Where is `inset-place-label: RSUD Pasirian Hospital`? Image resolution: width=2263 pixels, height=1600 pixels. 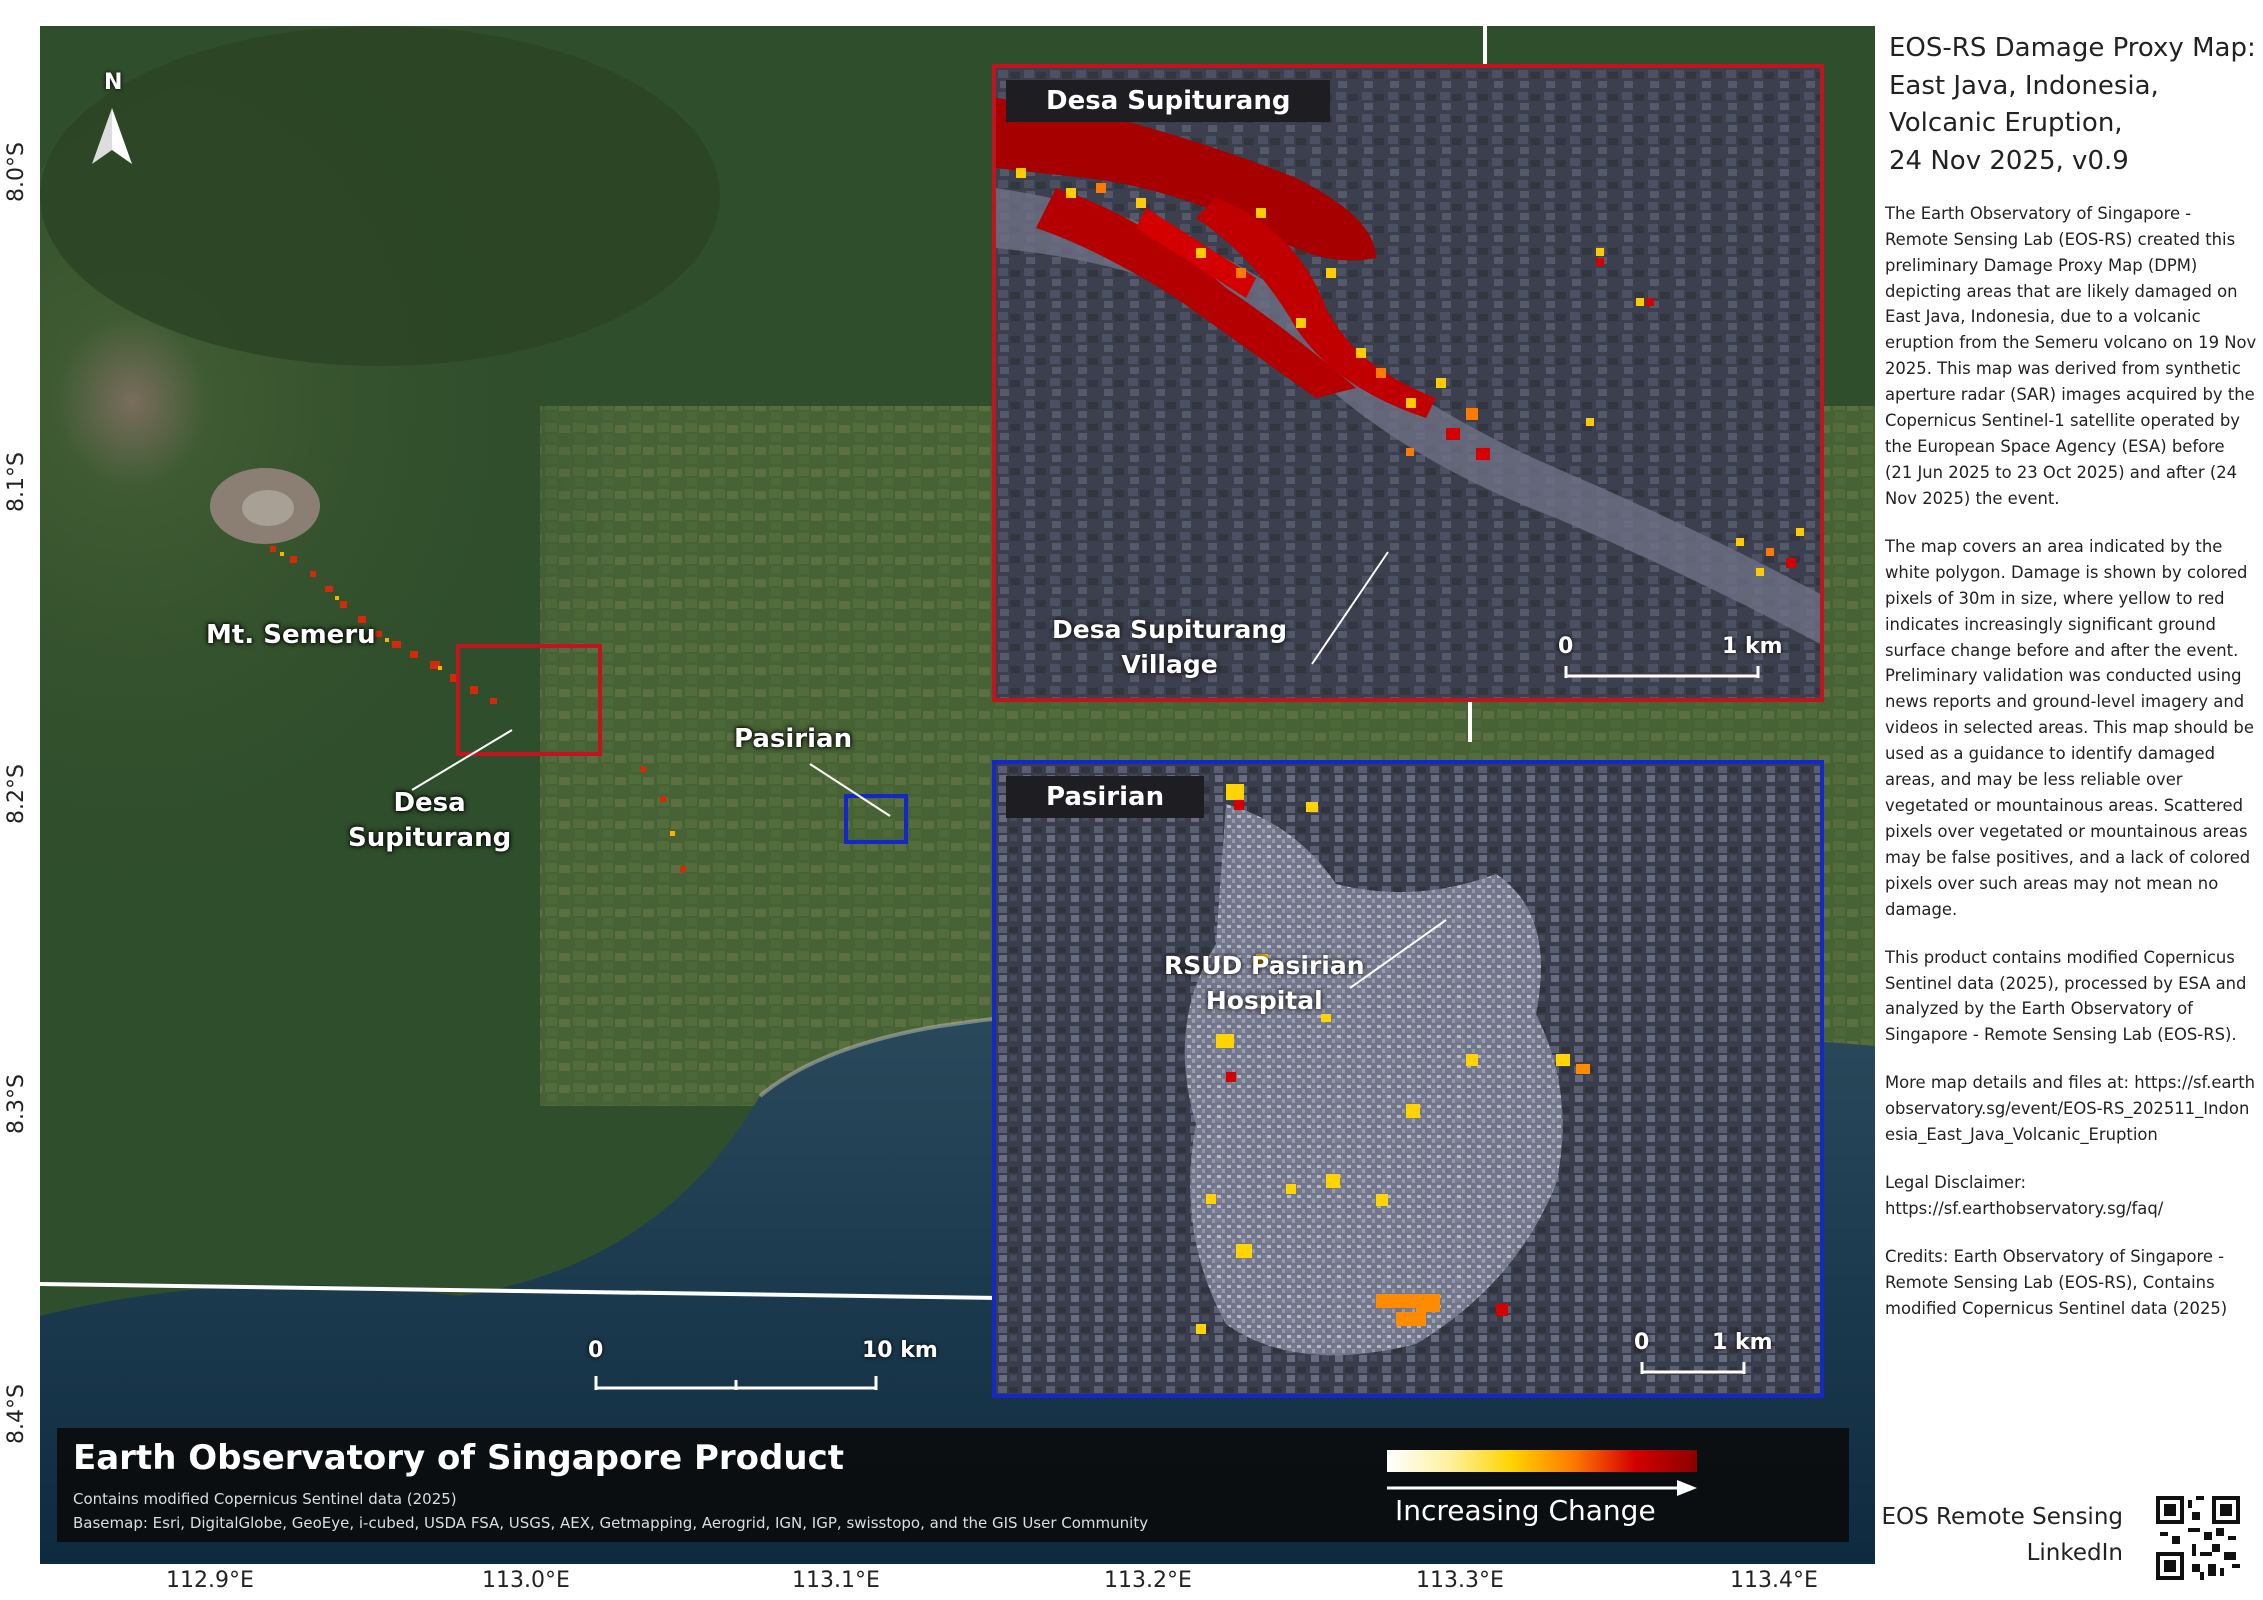
inset-place-label: RSUD Pasirian Hospital is located at coordinates (1264, 983).